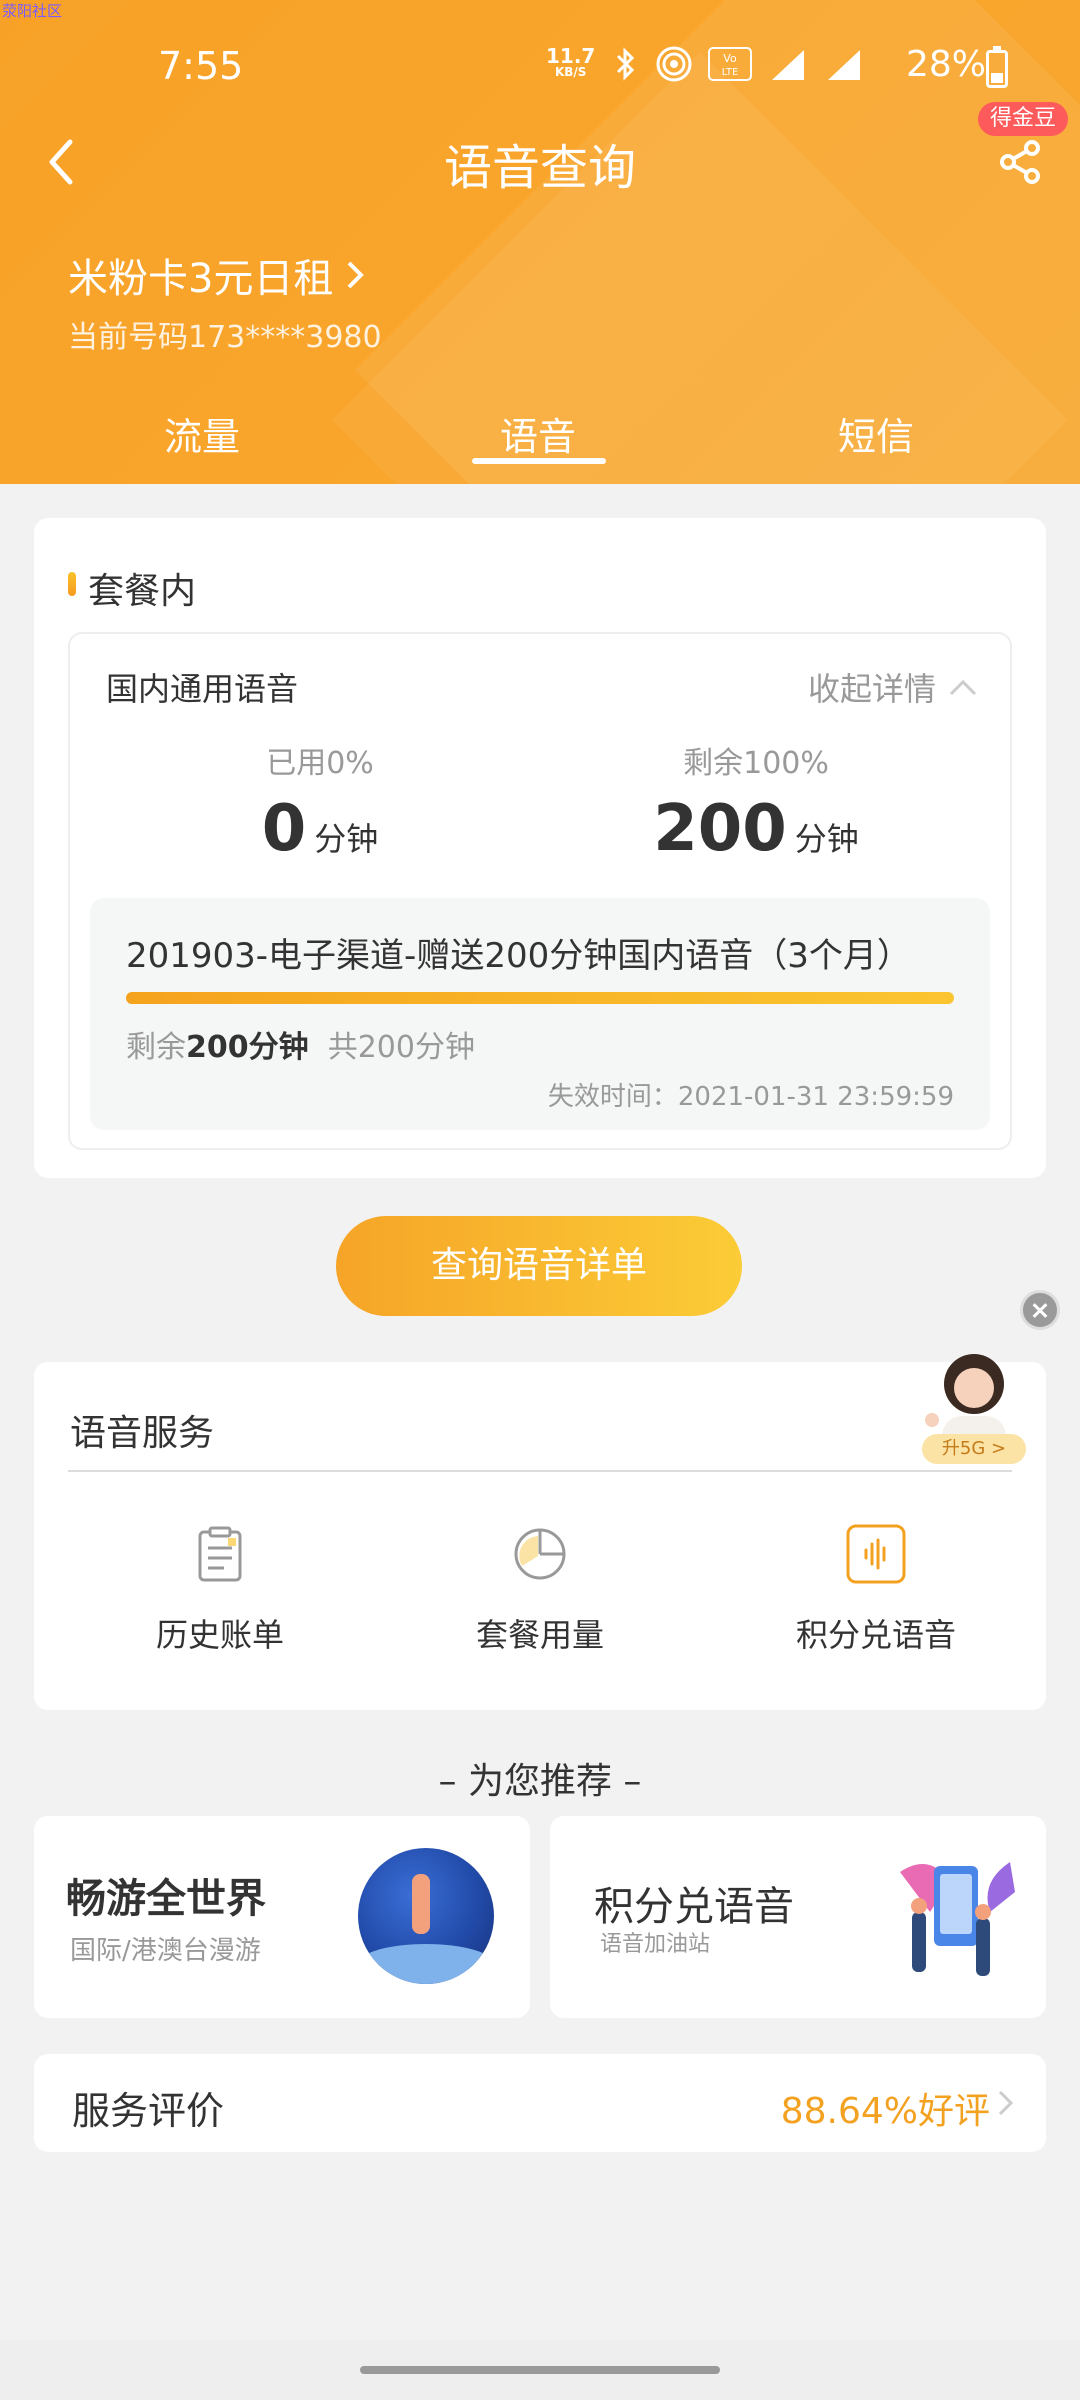 This screenshot has height=2400, width=1080. Describe the element at coordinates (220, 1554) in the screenshot. I see `bill-icon` at that location.